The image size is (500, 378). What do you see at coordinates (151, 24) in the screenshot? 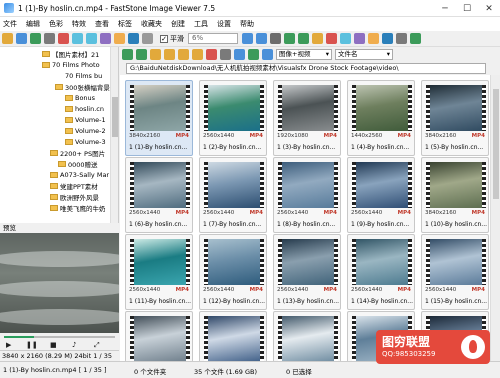
I see `menu-favorites: 收藏夹` at bounding box center [151, 24].